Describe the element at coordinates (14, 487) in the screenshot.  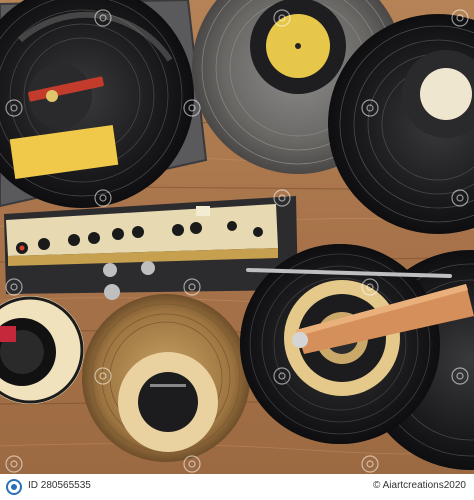
I see `dreamstime-logo-icon` at that location.